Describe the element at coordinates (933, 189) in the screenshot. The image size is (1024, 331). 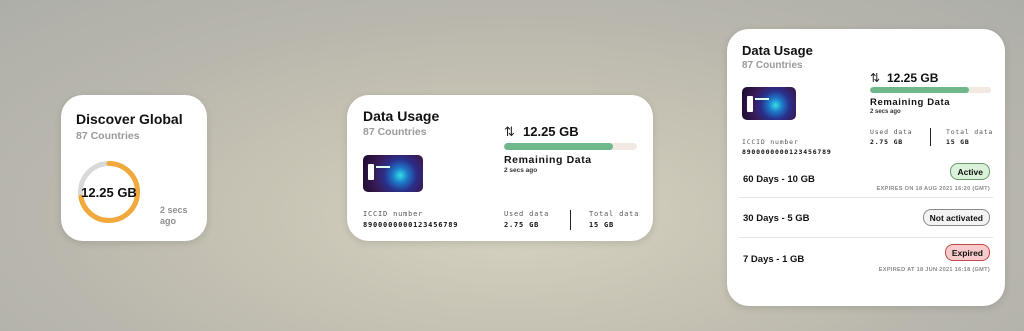
I see `plan-expiry-note: EXPIRES ON 18 AUG 2021 16:20 (GMT)` at that location.